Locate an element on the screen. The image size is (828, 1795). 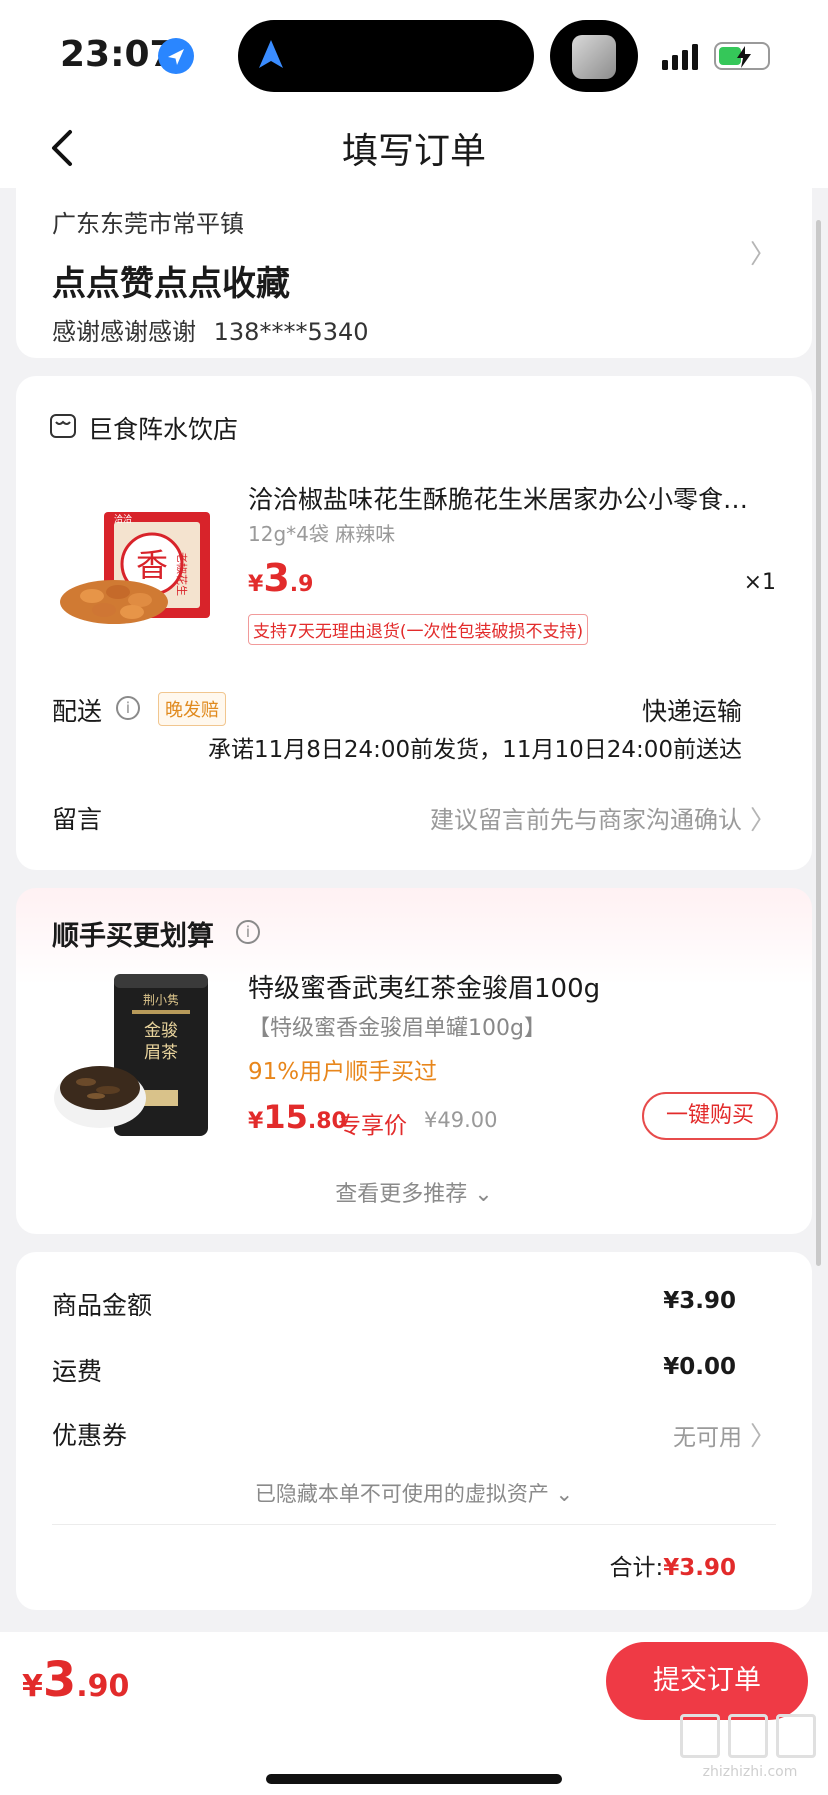
recommend-title: 顺手买更划算 is located at coordinates (133, 936).